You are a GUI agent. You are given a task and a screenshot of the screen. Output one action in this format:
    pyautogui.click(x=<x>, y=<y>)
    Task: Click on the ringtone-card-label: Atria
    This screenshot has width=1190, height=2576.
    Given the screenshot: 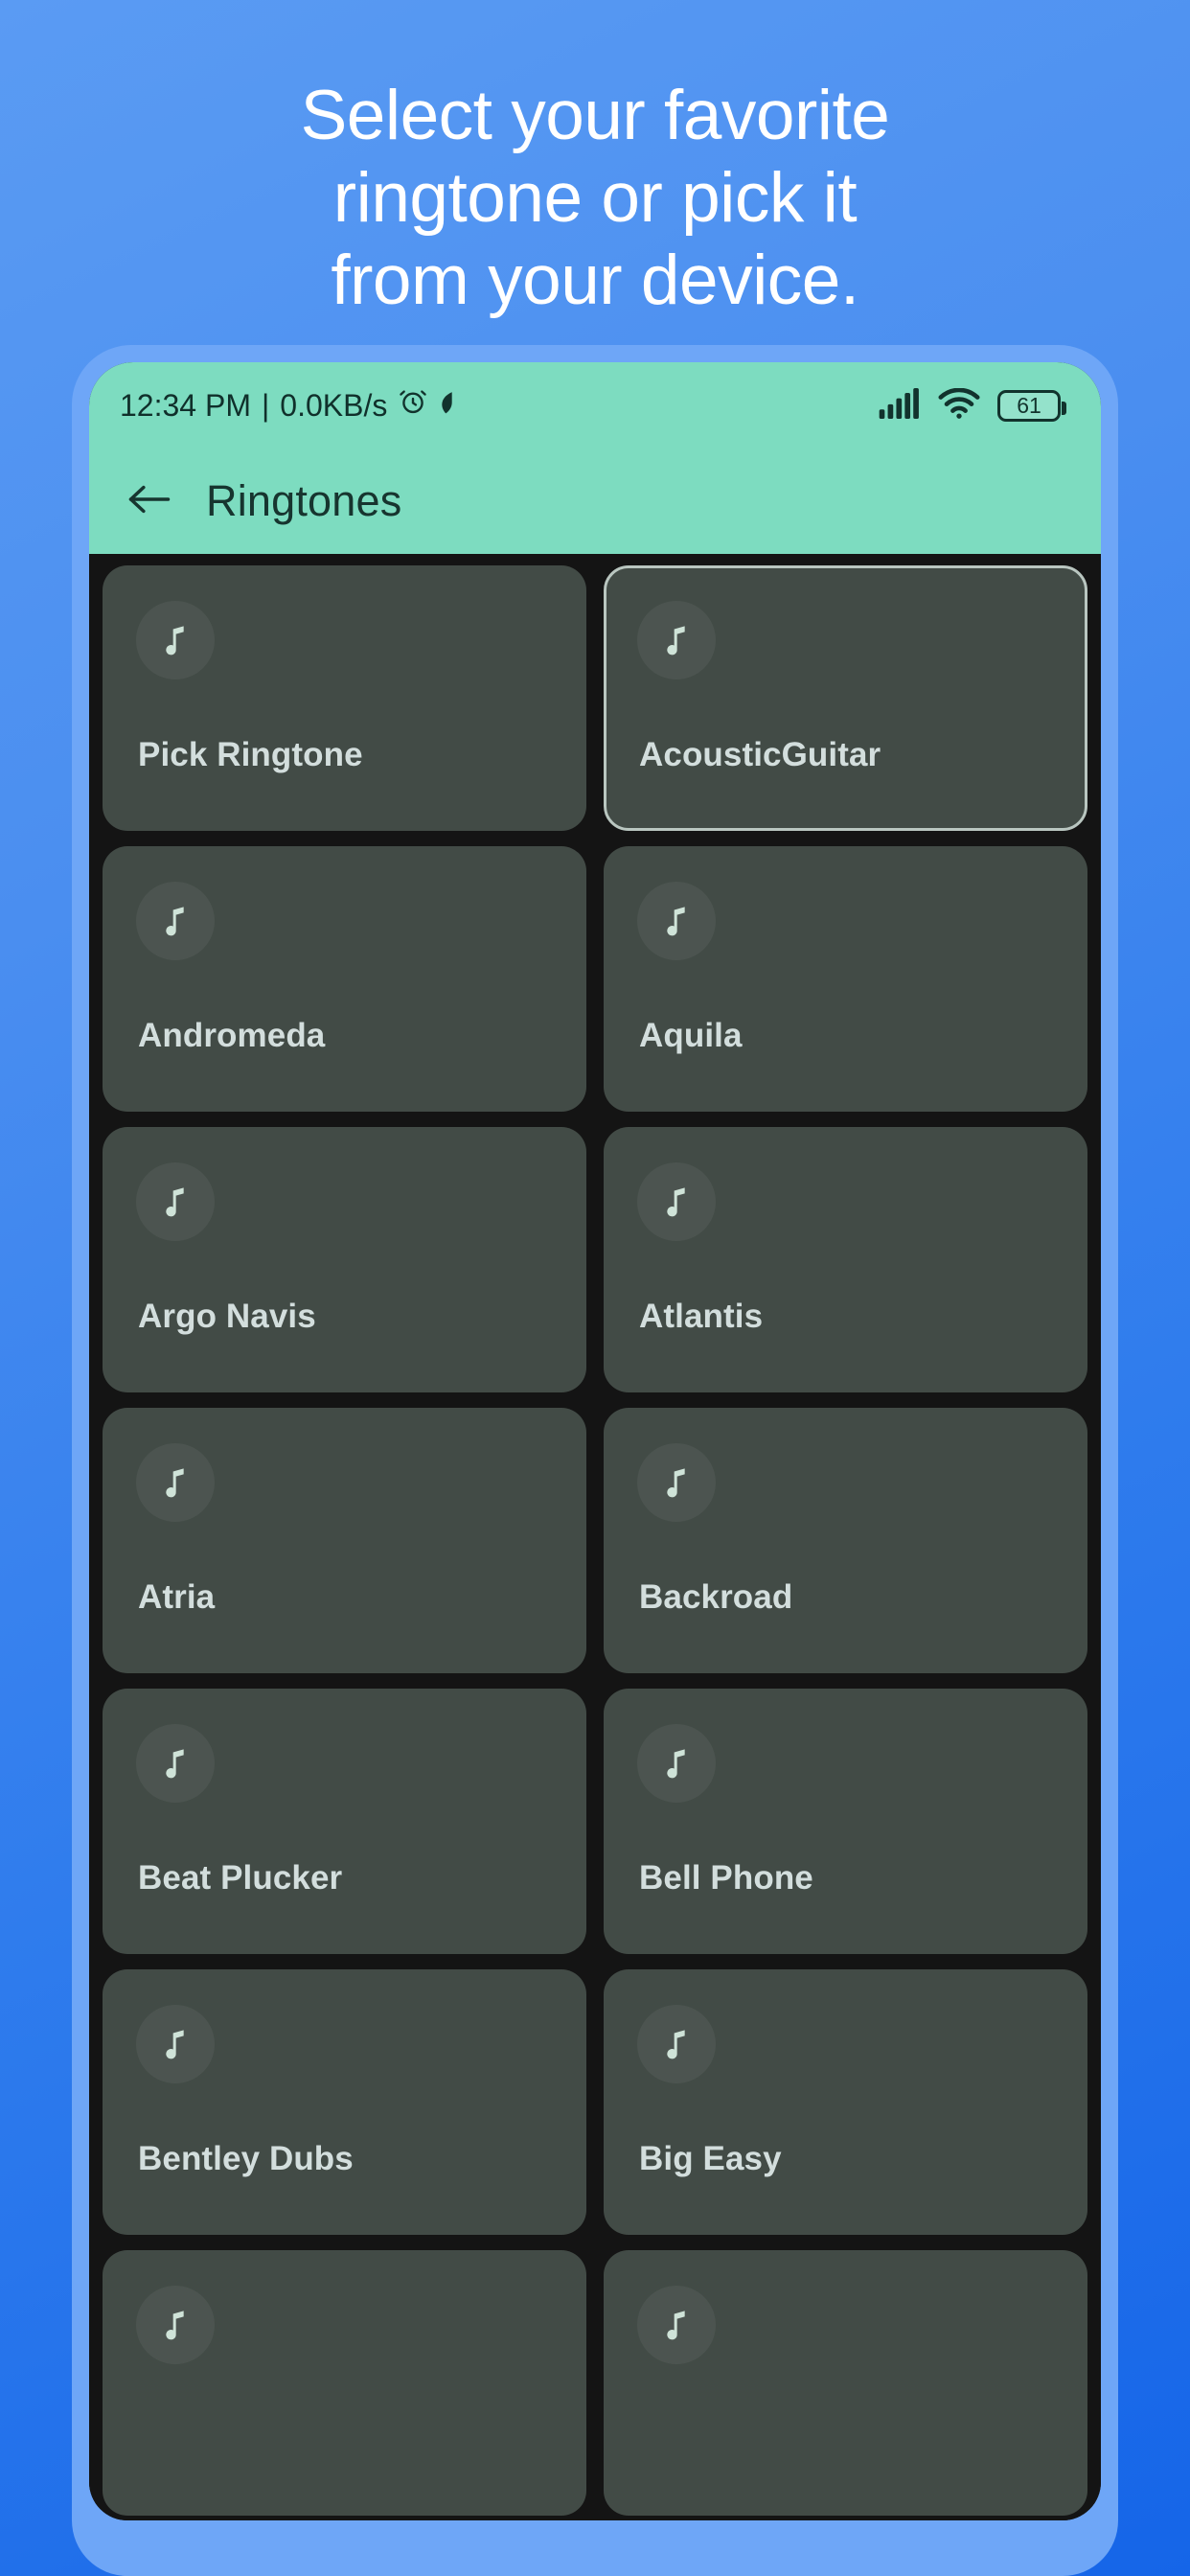 What is the action you would take?
    pyautogui.click(x=177, y=1597)
    